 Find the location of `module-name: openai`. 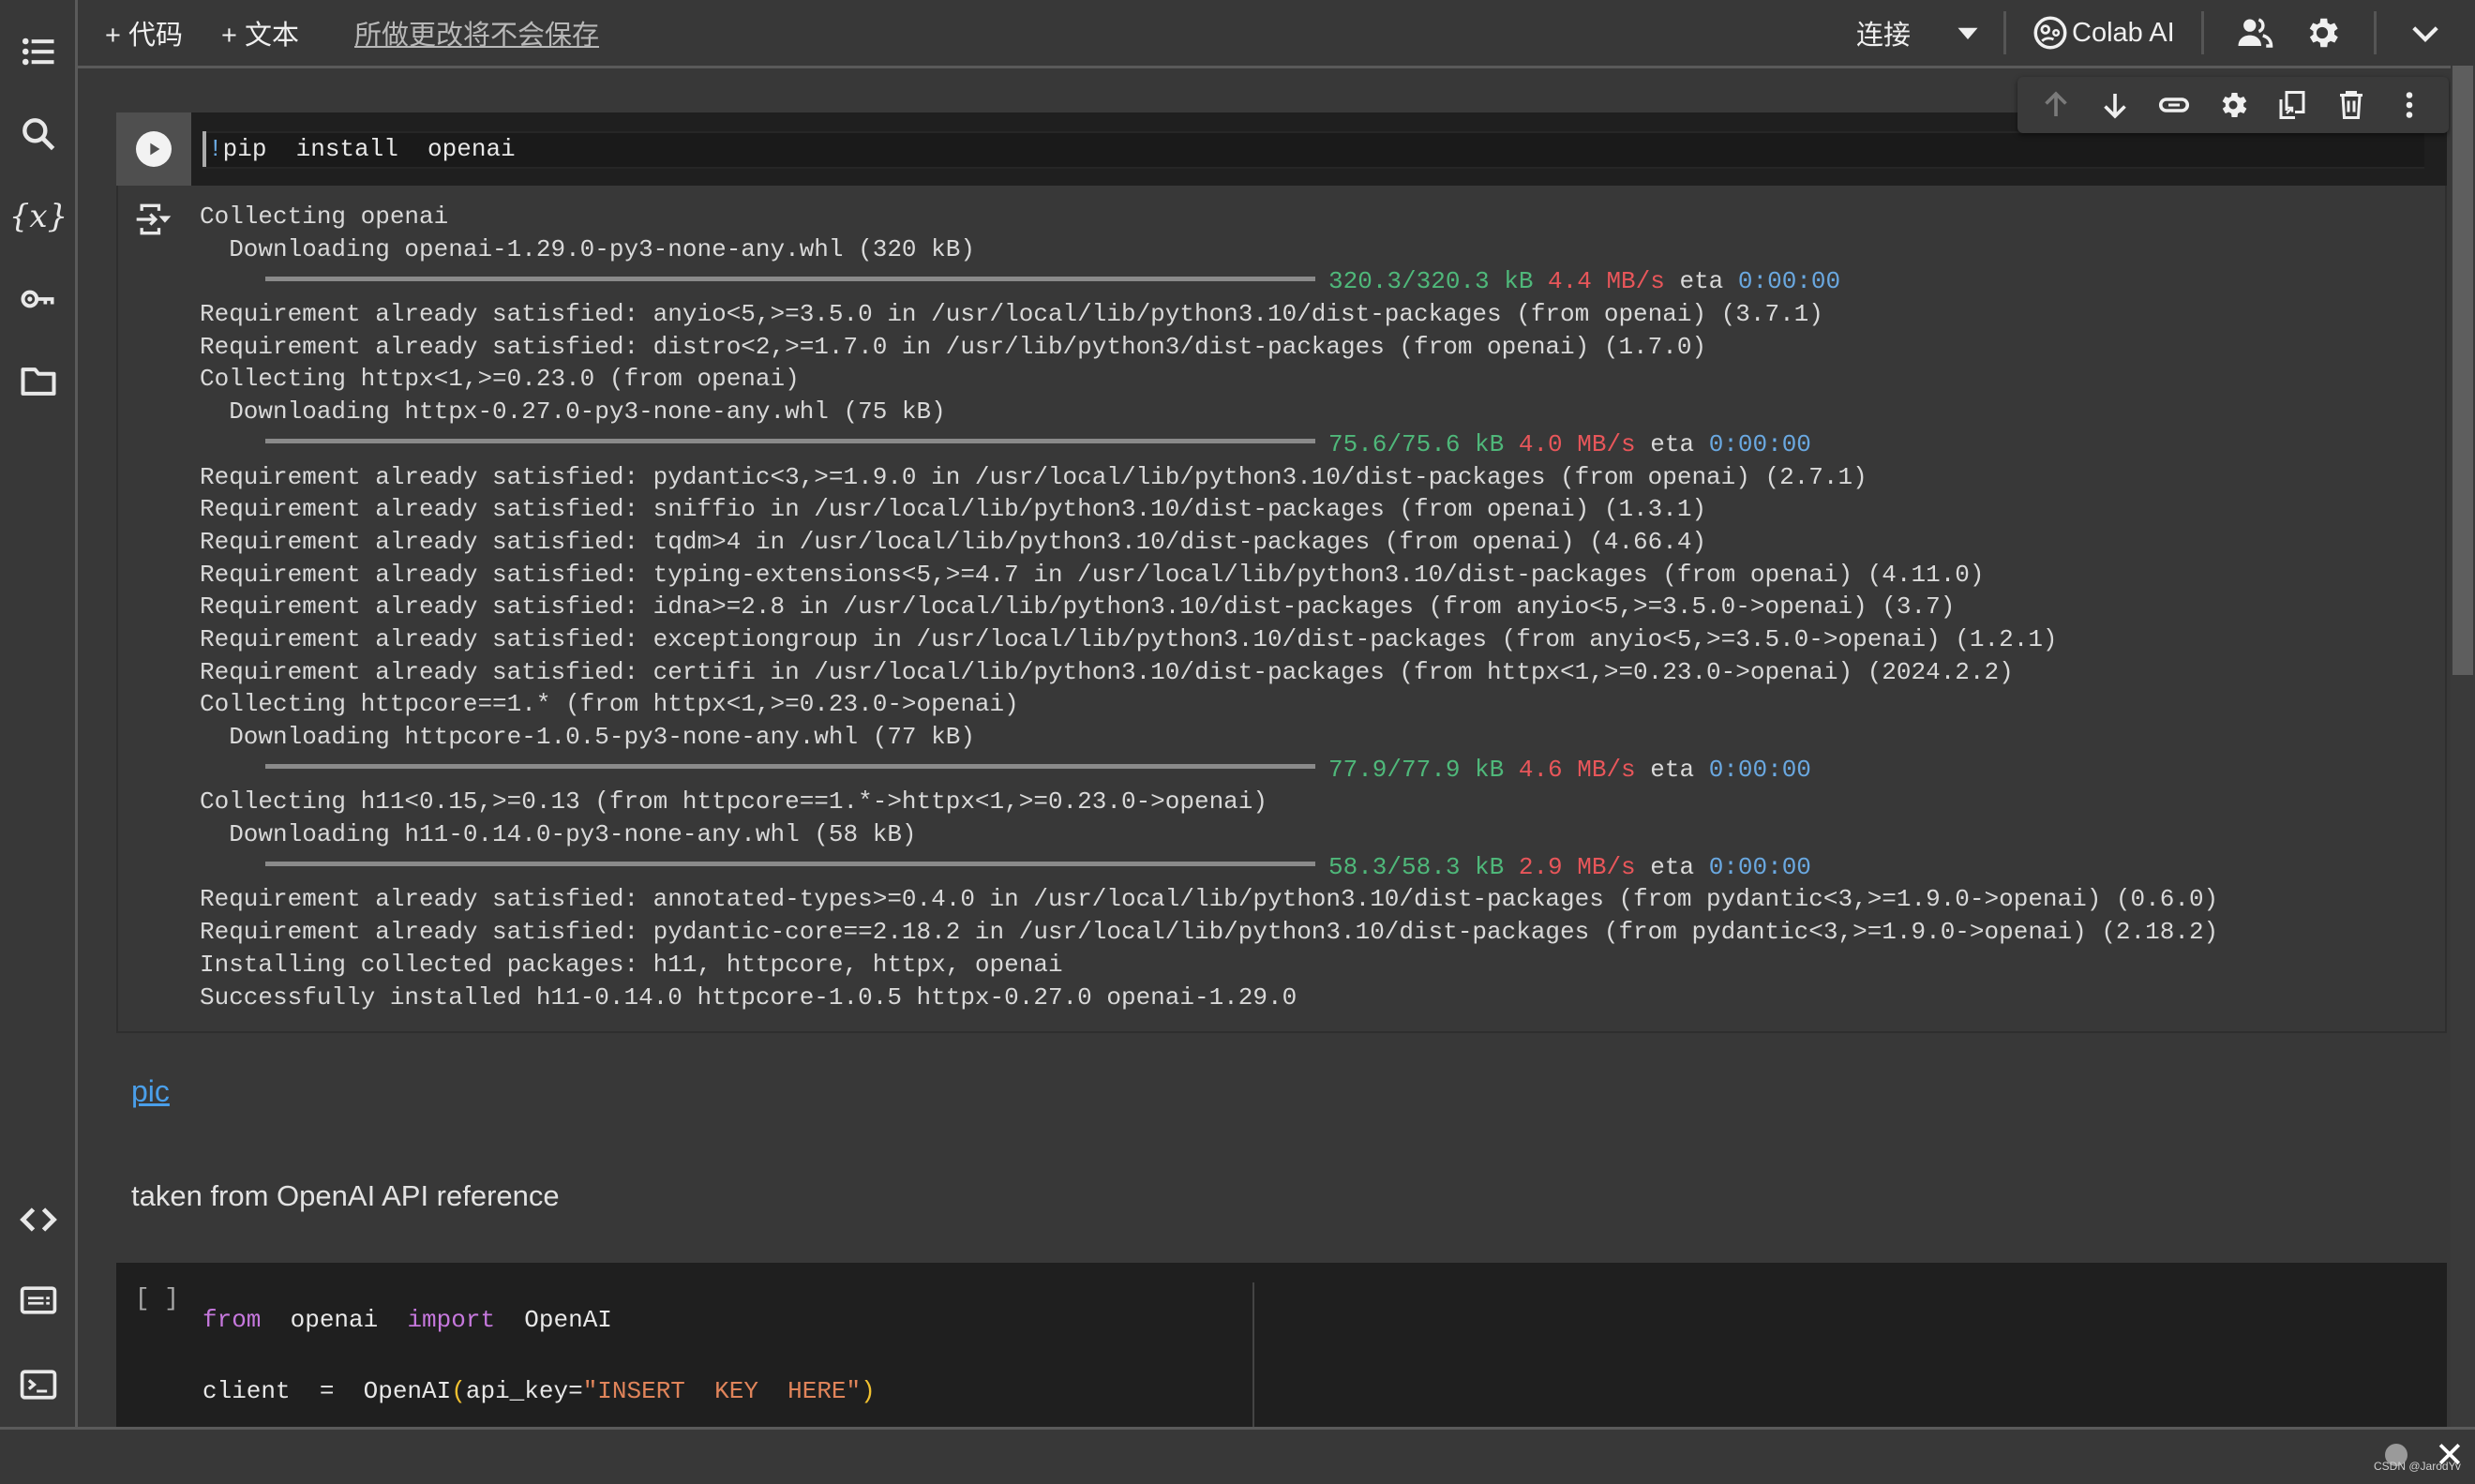

module-name: openai is located at coordinates (334, 1320).